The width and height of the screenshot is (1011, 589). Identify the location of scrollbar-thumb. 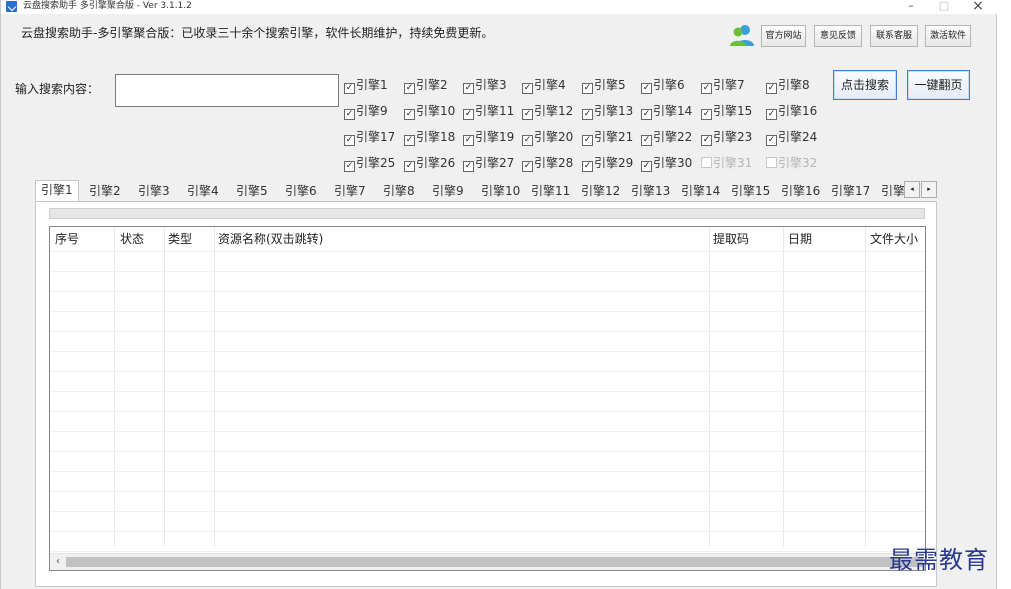
(494, 562).